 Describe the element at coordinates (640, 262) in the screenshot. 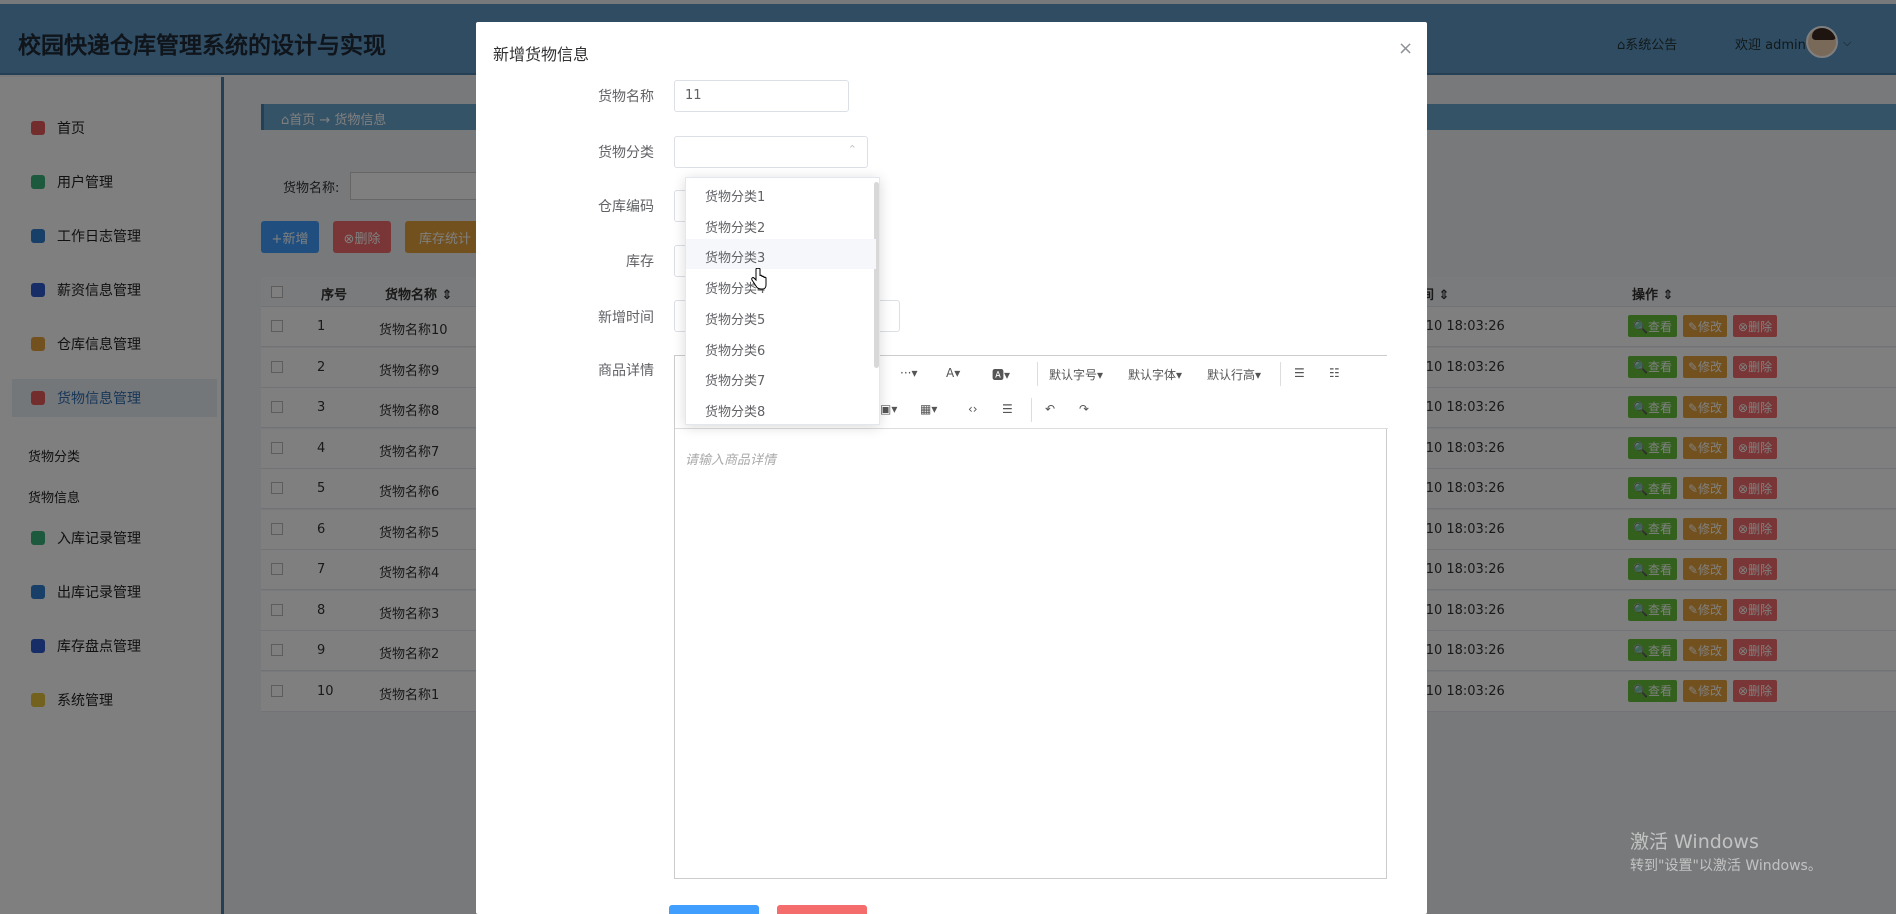

I see `stock-label: 库存` at that location.